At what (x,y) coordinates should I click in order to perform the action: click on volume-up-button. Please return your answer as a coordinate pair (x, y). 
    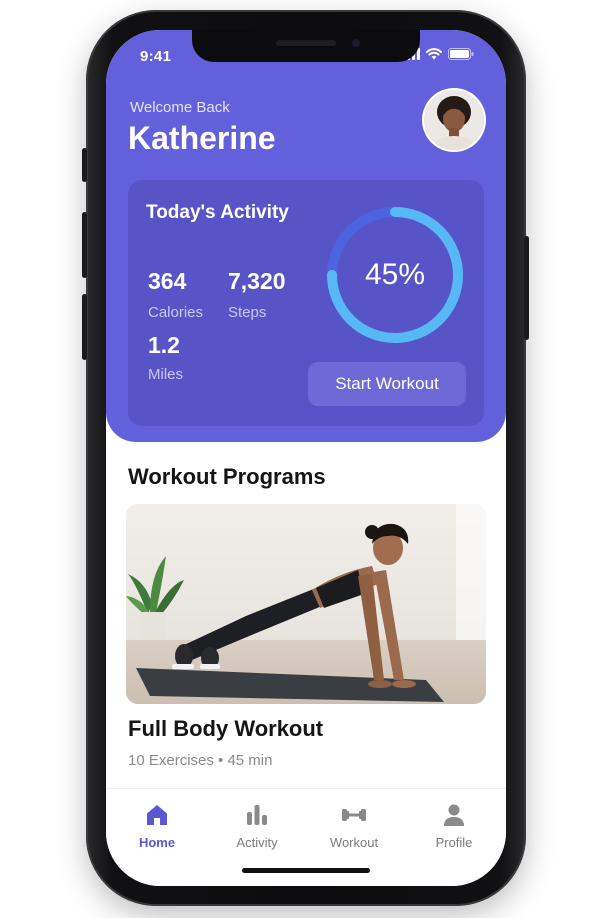
    Looking at the image, I should click on (84, 245).